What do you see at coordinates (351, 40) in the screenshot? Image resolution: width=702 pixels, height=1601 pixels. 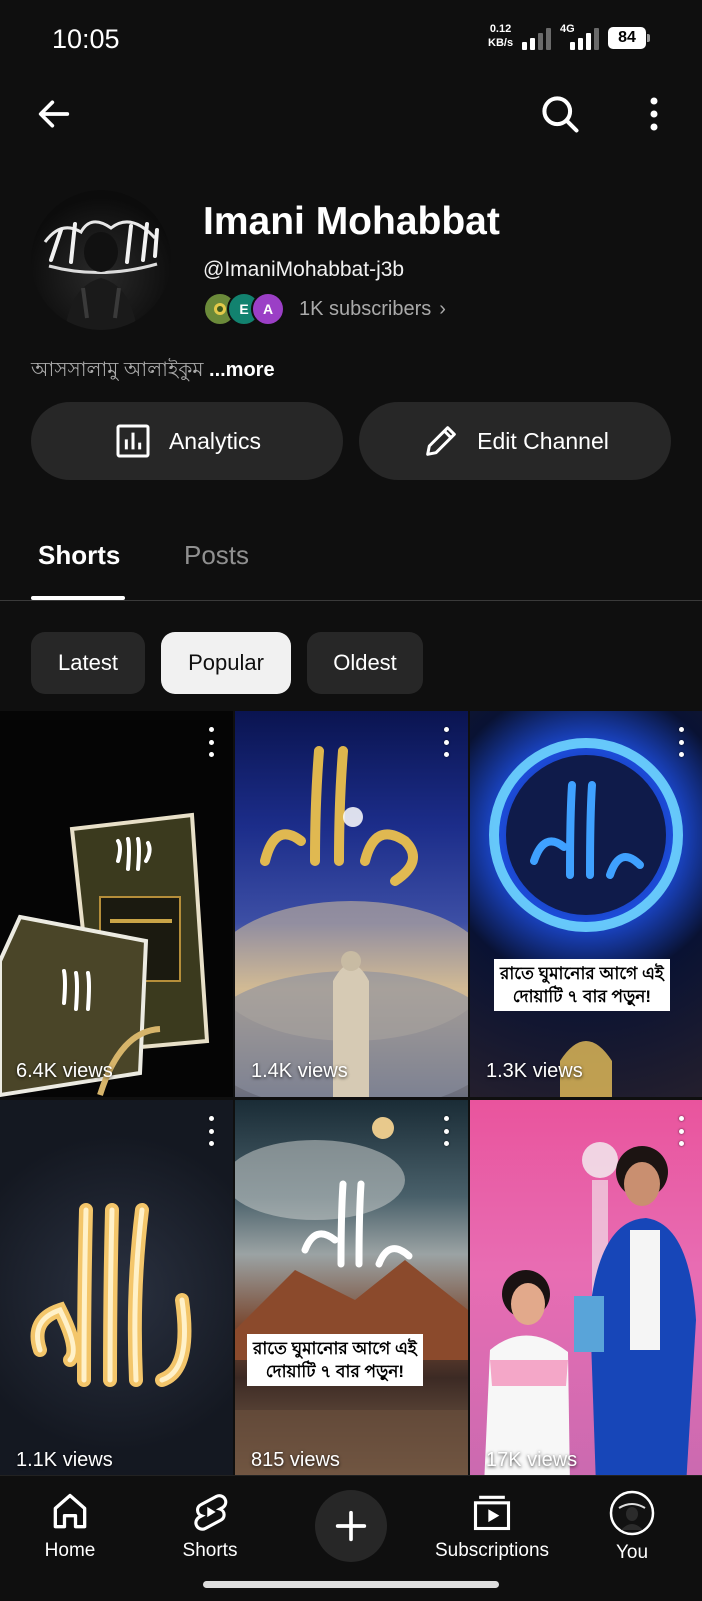 I see `status-bar: 10:05 0.12 KB/s 4G 84` at bounding box center [351, 40].